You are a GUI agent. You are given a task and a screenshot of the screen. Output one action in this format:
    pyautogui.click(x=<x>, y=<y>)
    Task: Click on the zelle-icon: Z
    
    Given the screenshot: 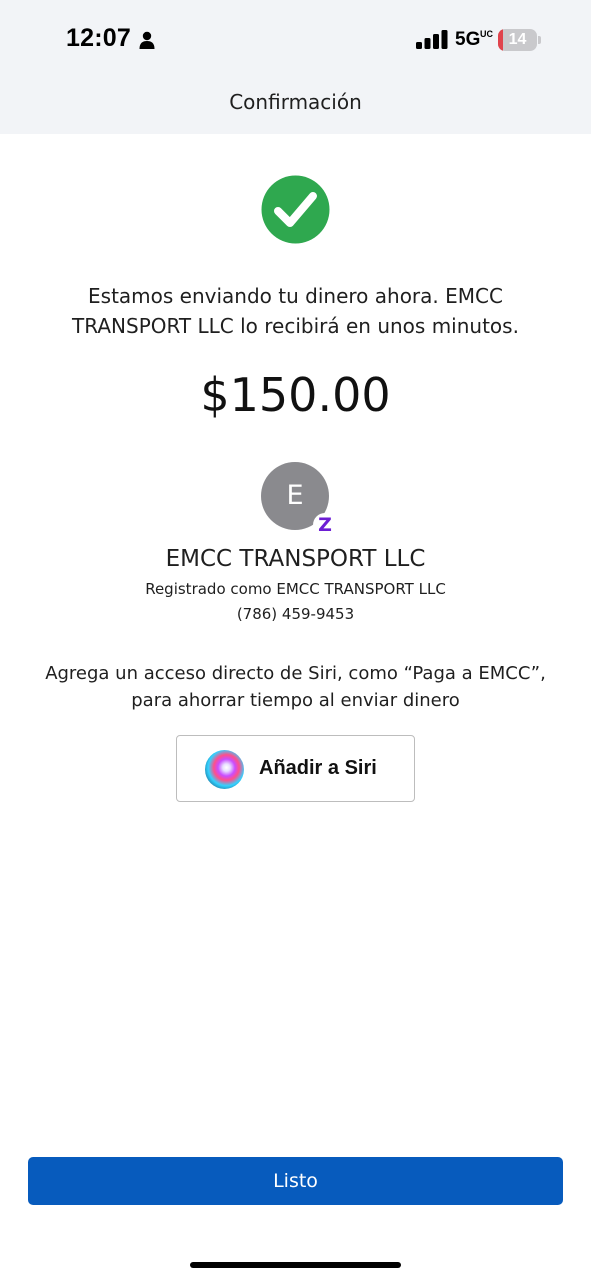 What is the action you would take?
    pyautogui.click(x=325, y=525)
    